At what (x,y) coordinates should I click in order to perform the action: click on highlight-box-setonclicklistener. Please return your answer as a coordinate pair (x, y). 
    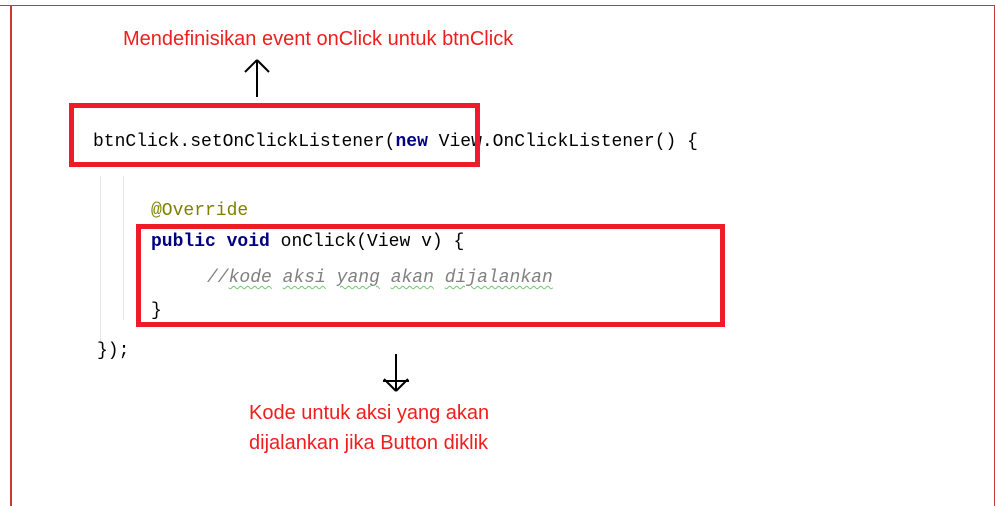
    Looking at the image, I should click on (274, 135).